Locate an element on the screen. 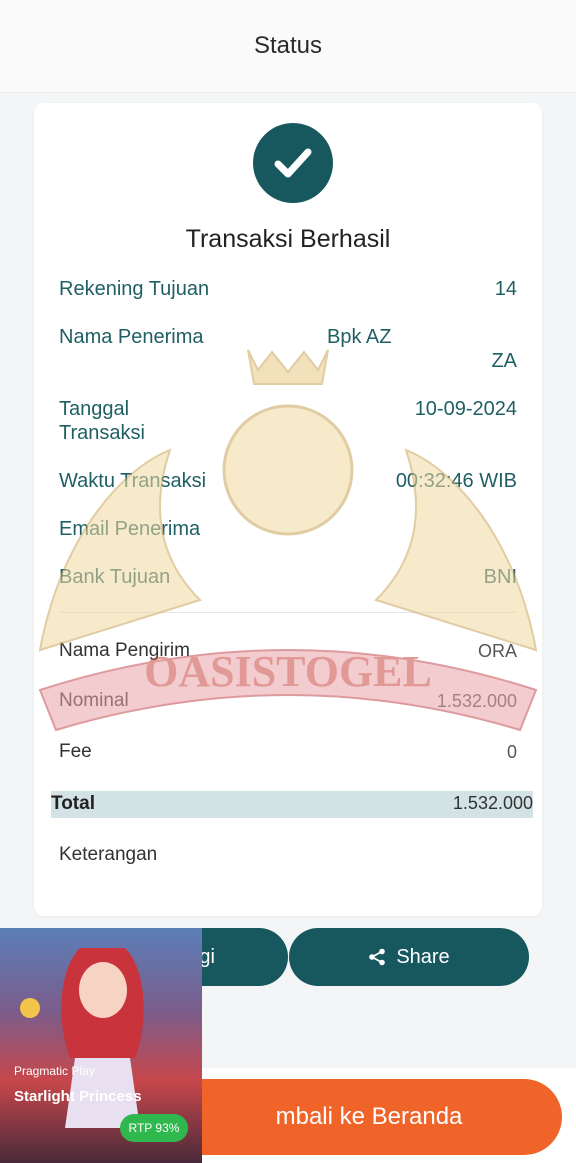 This screenshot has height=1163, width=576. total-label: Total is located at coordinates (73, 803).